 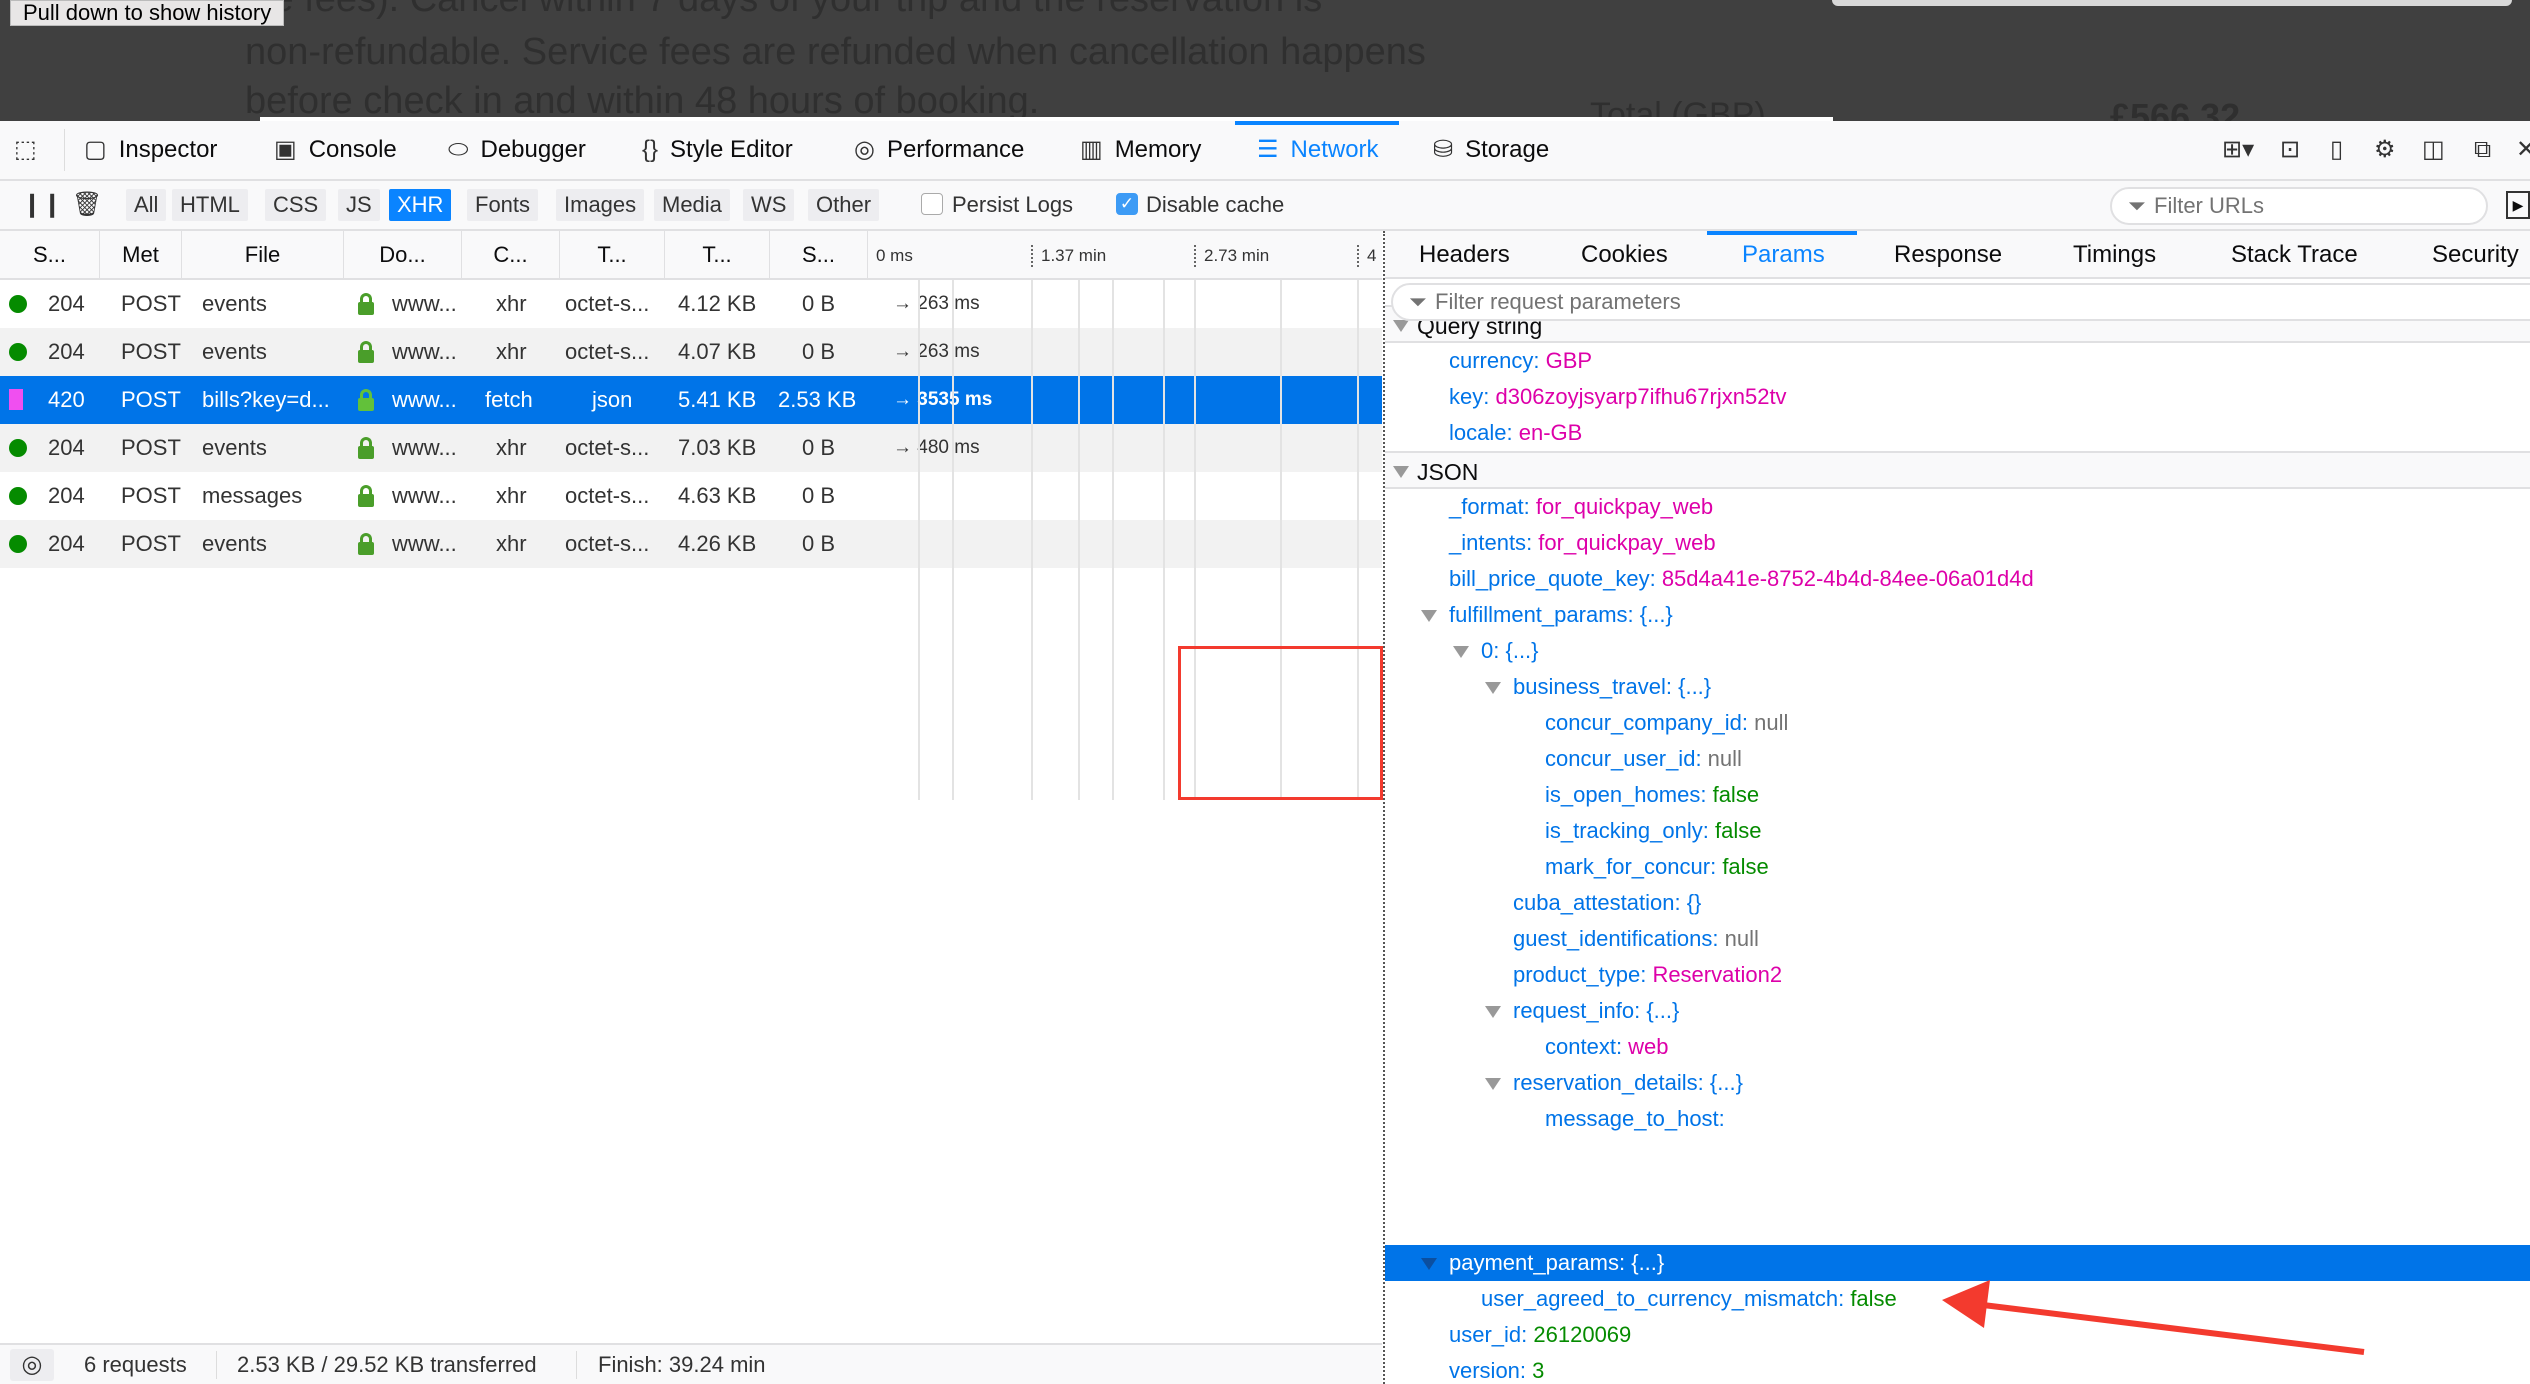 What do you see at coordinates (919, 540) in the screenshot?
I see `waterfall-gridline` at bounding box center [919, 540].